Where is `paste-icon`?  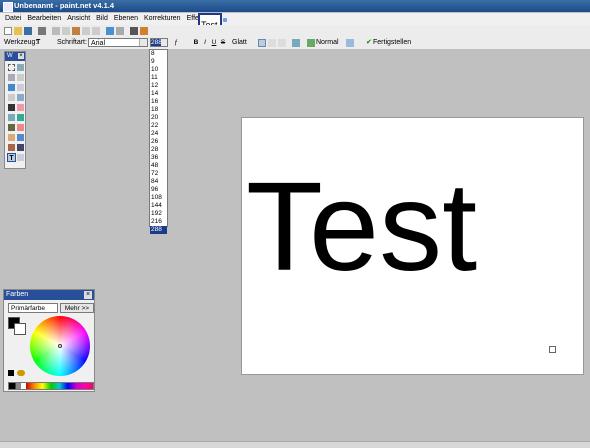
paste-icon is located at coordinates (76, 31).